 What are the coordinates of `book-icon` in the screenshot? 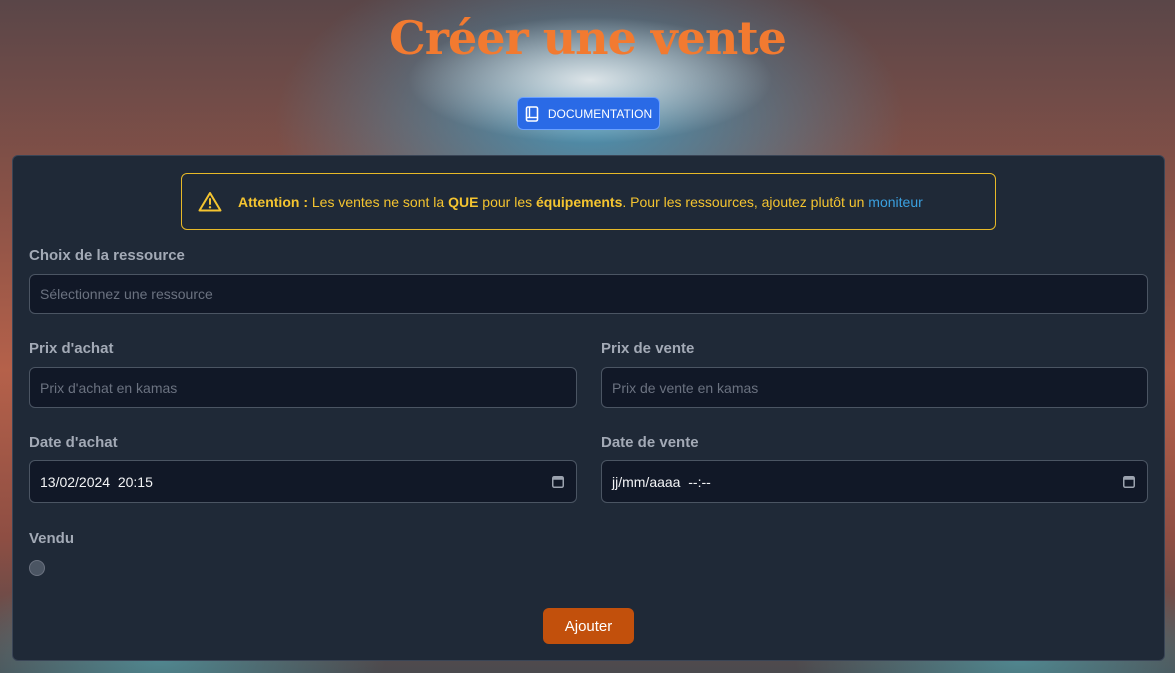 It's located at (532, 113).